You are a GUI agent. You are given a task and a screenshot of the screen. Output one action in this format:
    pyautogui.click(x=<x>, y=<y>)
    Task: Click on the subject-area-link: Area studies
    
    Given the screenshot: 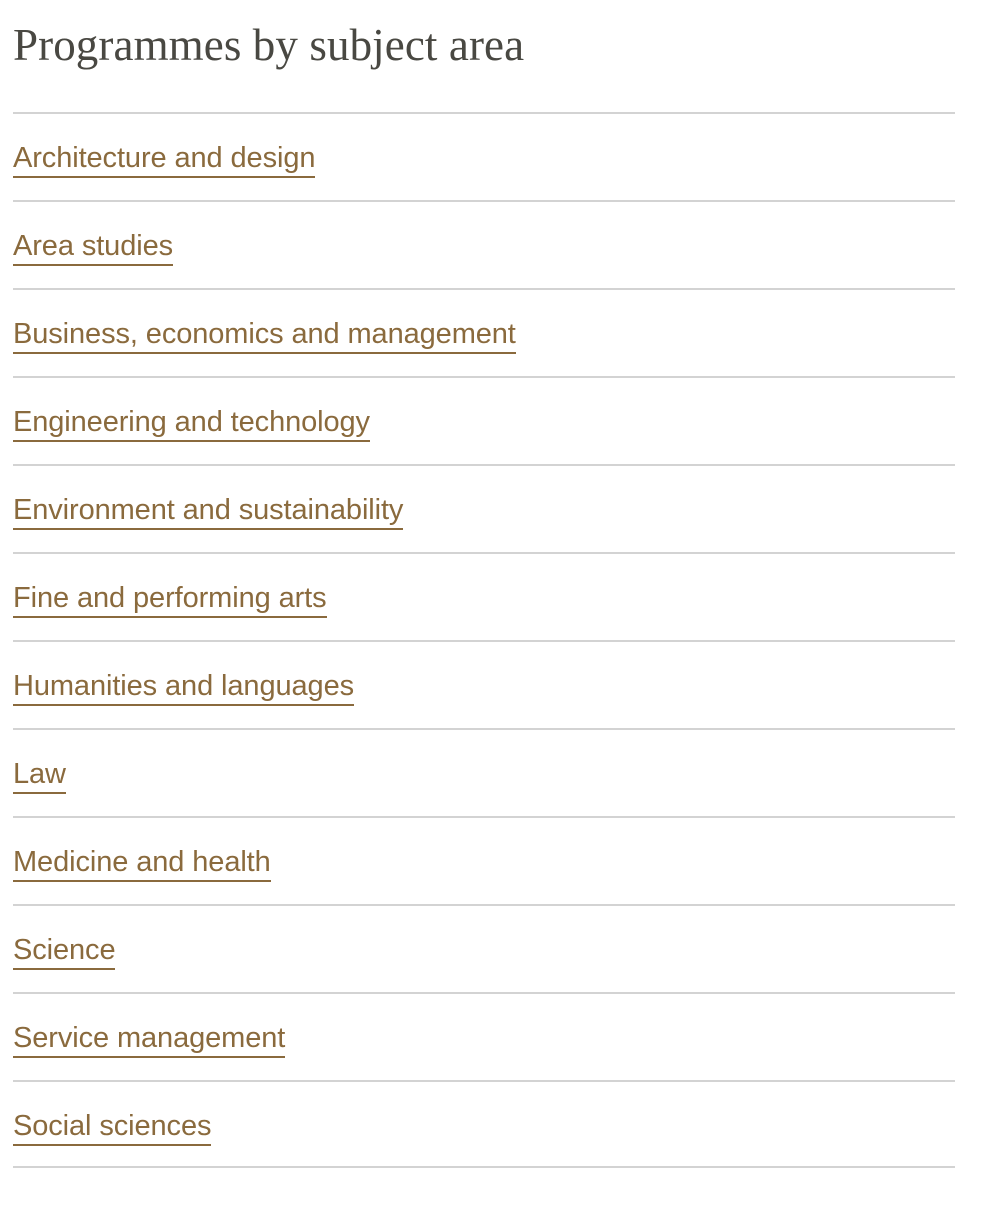 What is the action you would take?
    pyautogui.click(x=93, y=248)
    